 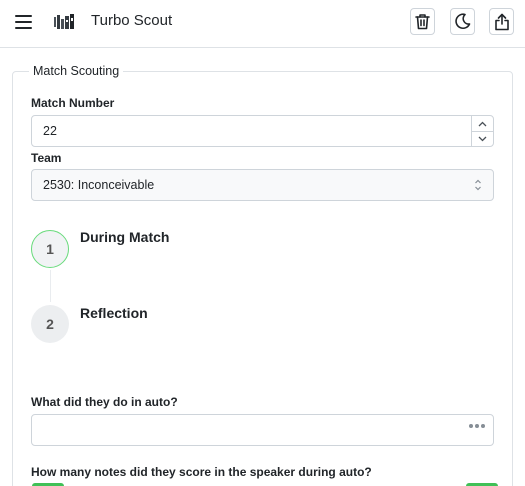 What do you see at coordinates (477, 426) in the screenshot?
I see `more-options-icon` at bounding box center [477, 426].